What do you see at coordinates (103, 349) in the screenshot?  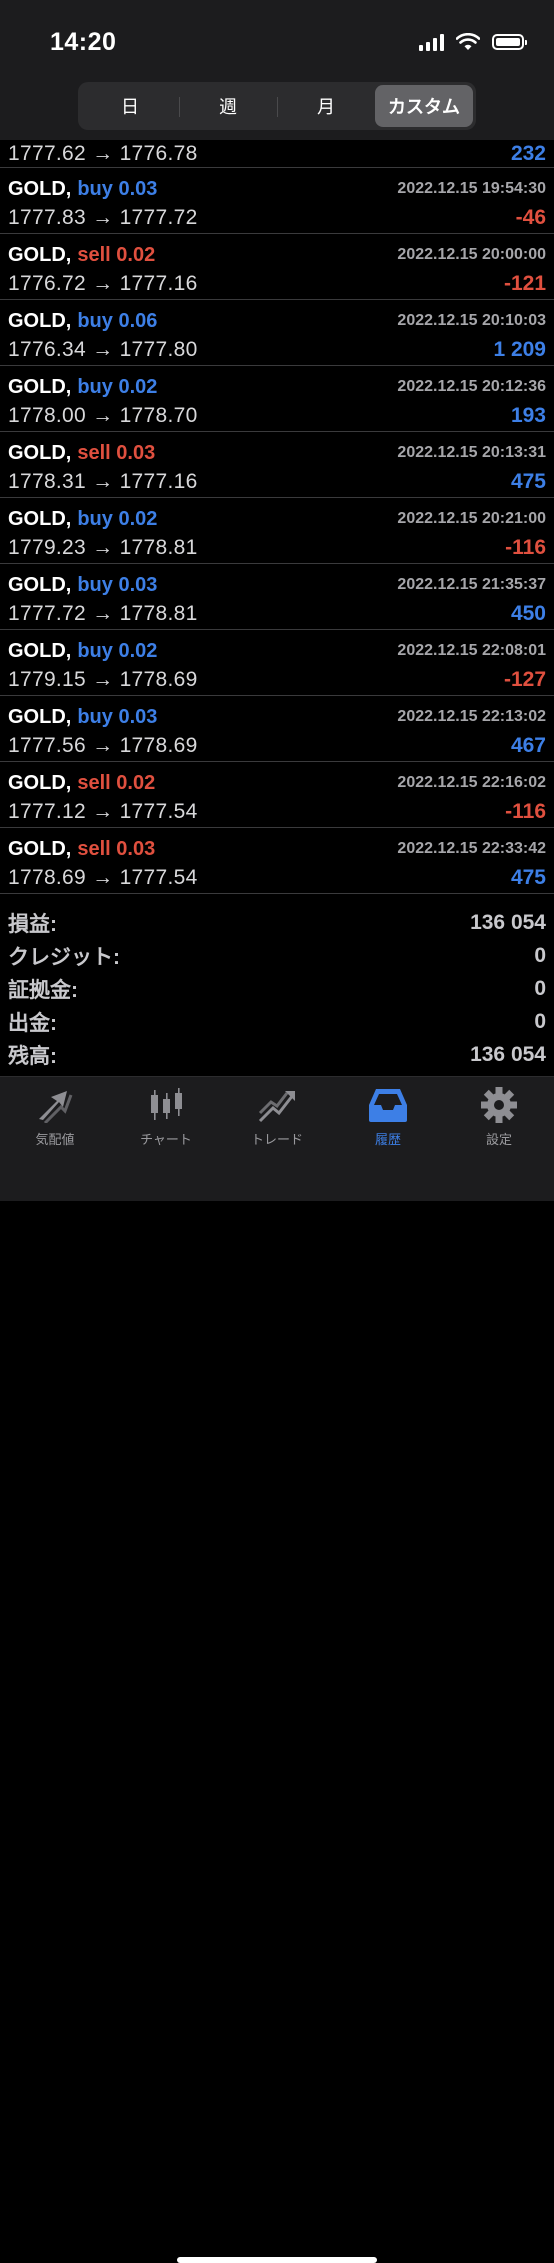 I see `deal-prices: 1776.34 → 1777.80` at bounding box center [103, 349].